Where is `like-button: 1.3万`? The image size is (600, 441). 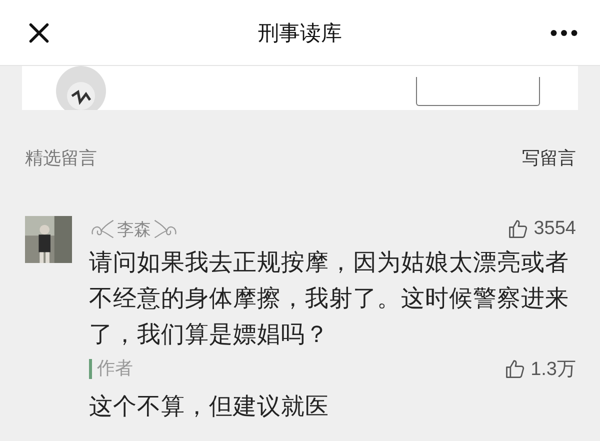
like-button: 1.3万 is located at coordinates (540, 369).